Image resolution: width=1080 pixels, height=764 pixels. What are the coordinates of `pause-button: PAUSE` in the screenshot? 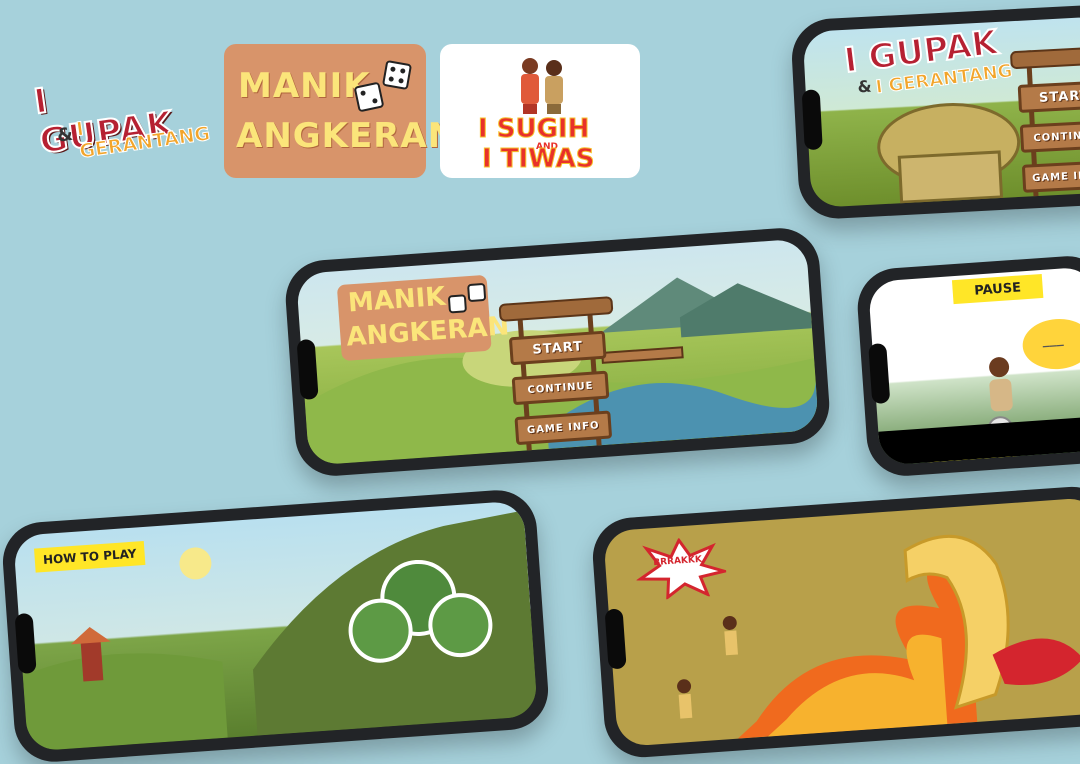 It's located at (997, 289).